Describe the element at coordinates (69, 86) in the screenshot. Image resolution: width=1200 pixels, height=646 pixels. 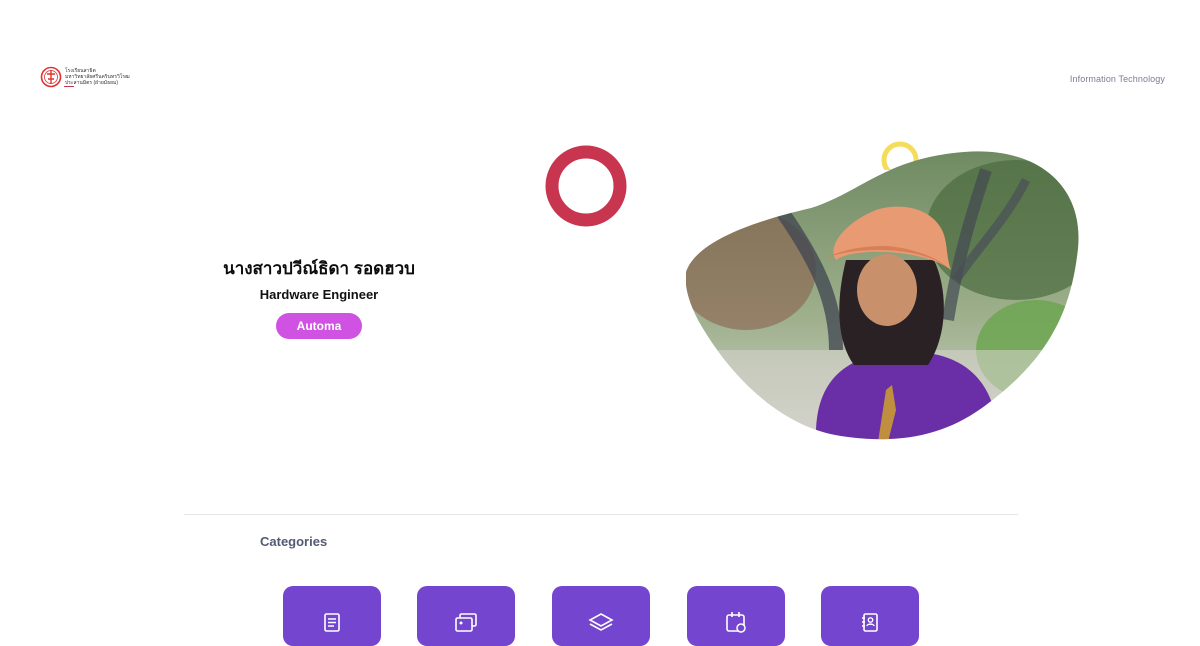
I see `logo-underline` at that location.